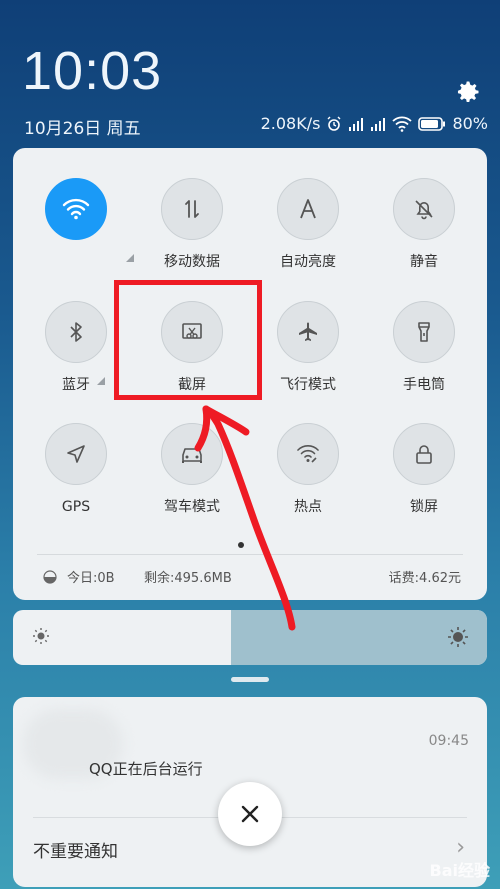 The image size is (500, 889). I want to click on close-icon, so click(250, 814).